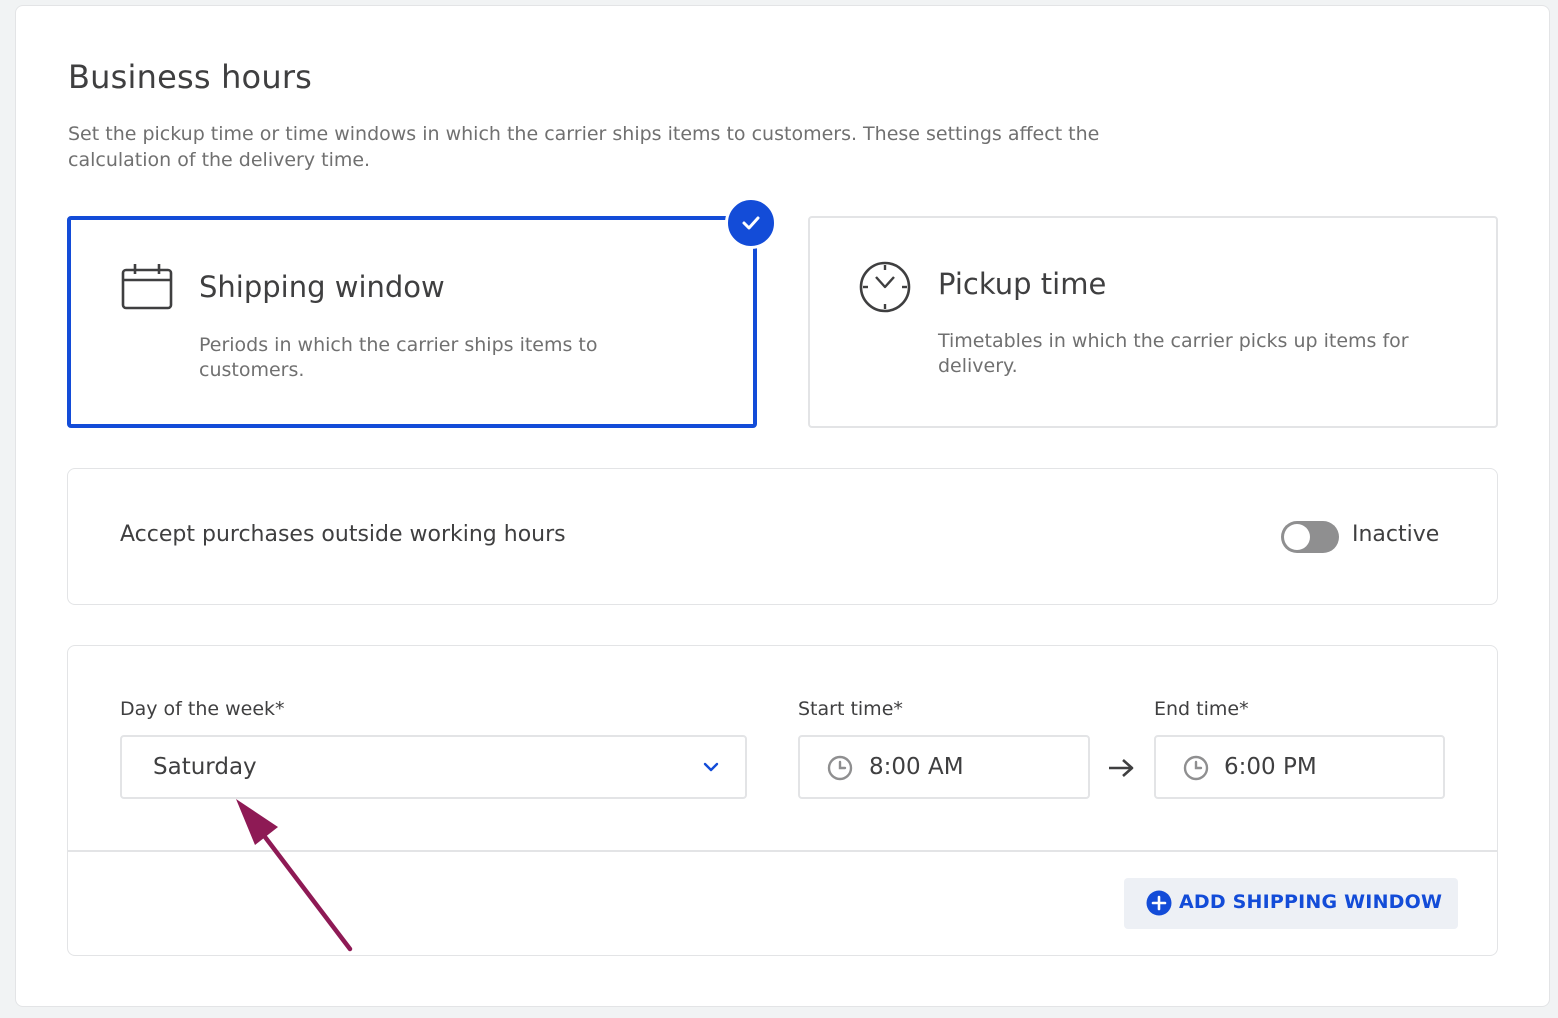 The width and height of the screenshot is (1558, 1018). I want to click on outside-hours-toggle, so click(1310, 537).